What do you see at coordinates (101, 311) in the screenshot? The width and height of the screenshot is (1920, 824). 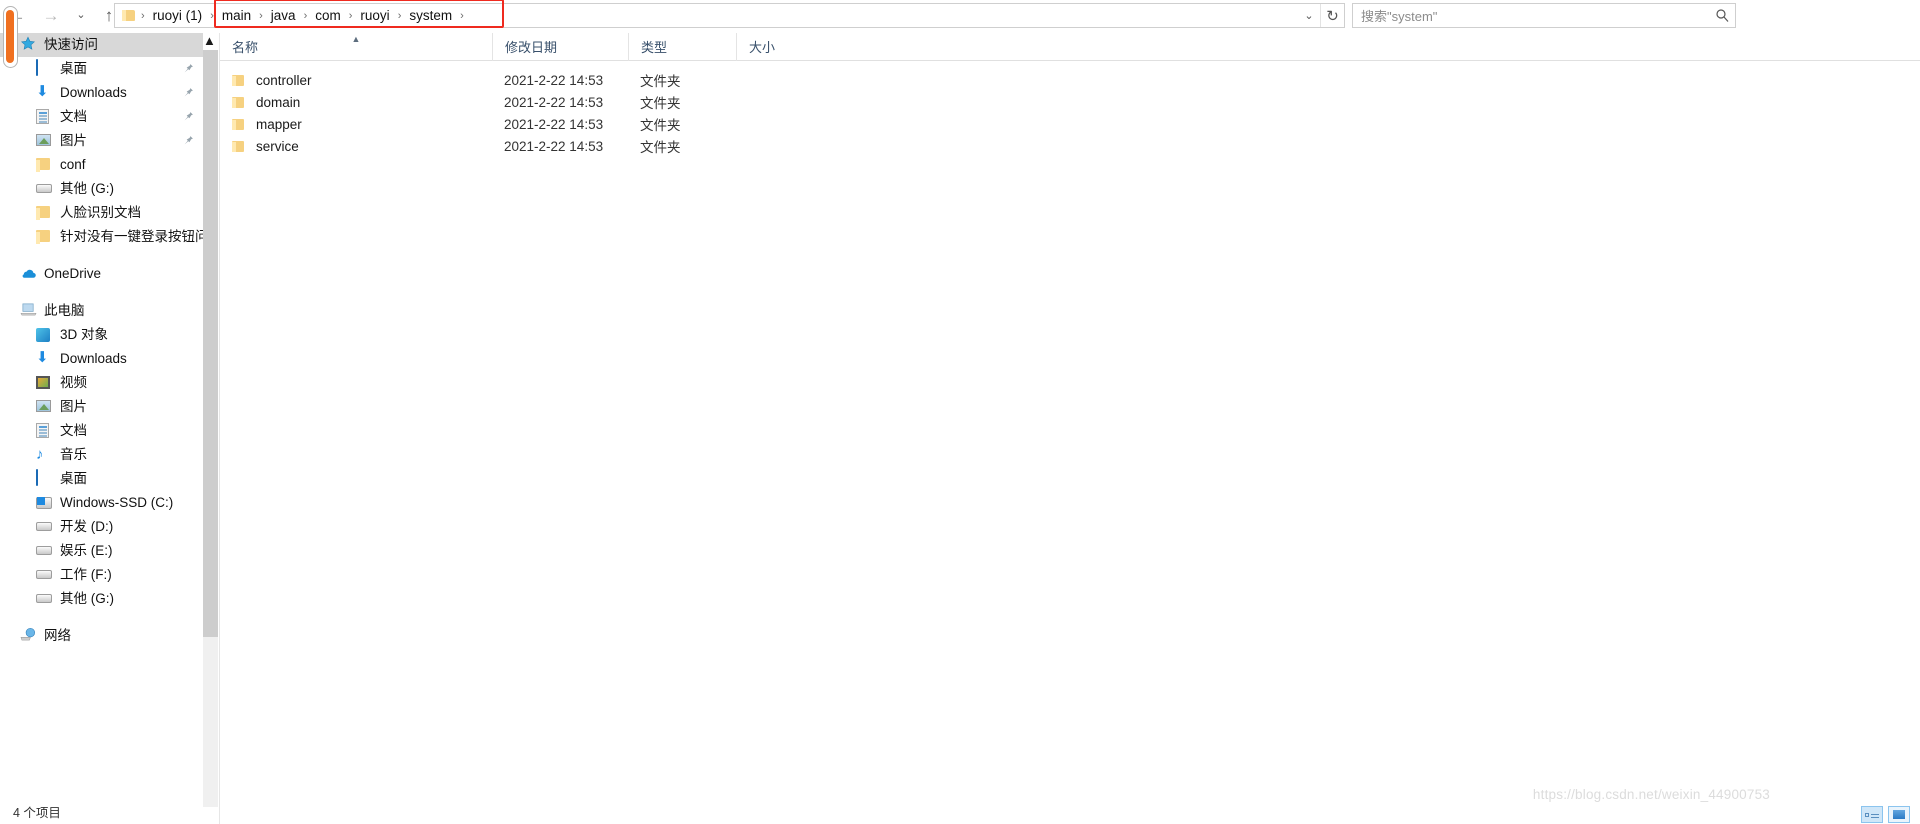 I see `sidebar-item-此电脑: 此电脑` at bounding box center [101, 311].